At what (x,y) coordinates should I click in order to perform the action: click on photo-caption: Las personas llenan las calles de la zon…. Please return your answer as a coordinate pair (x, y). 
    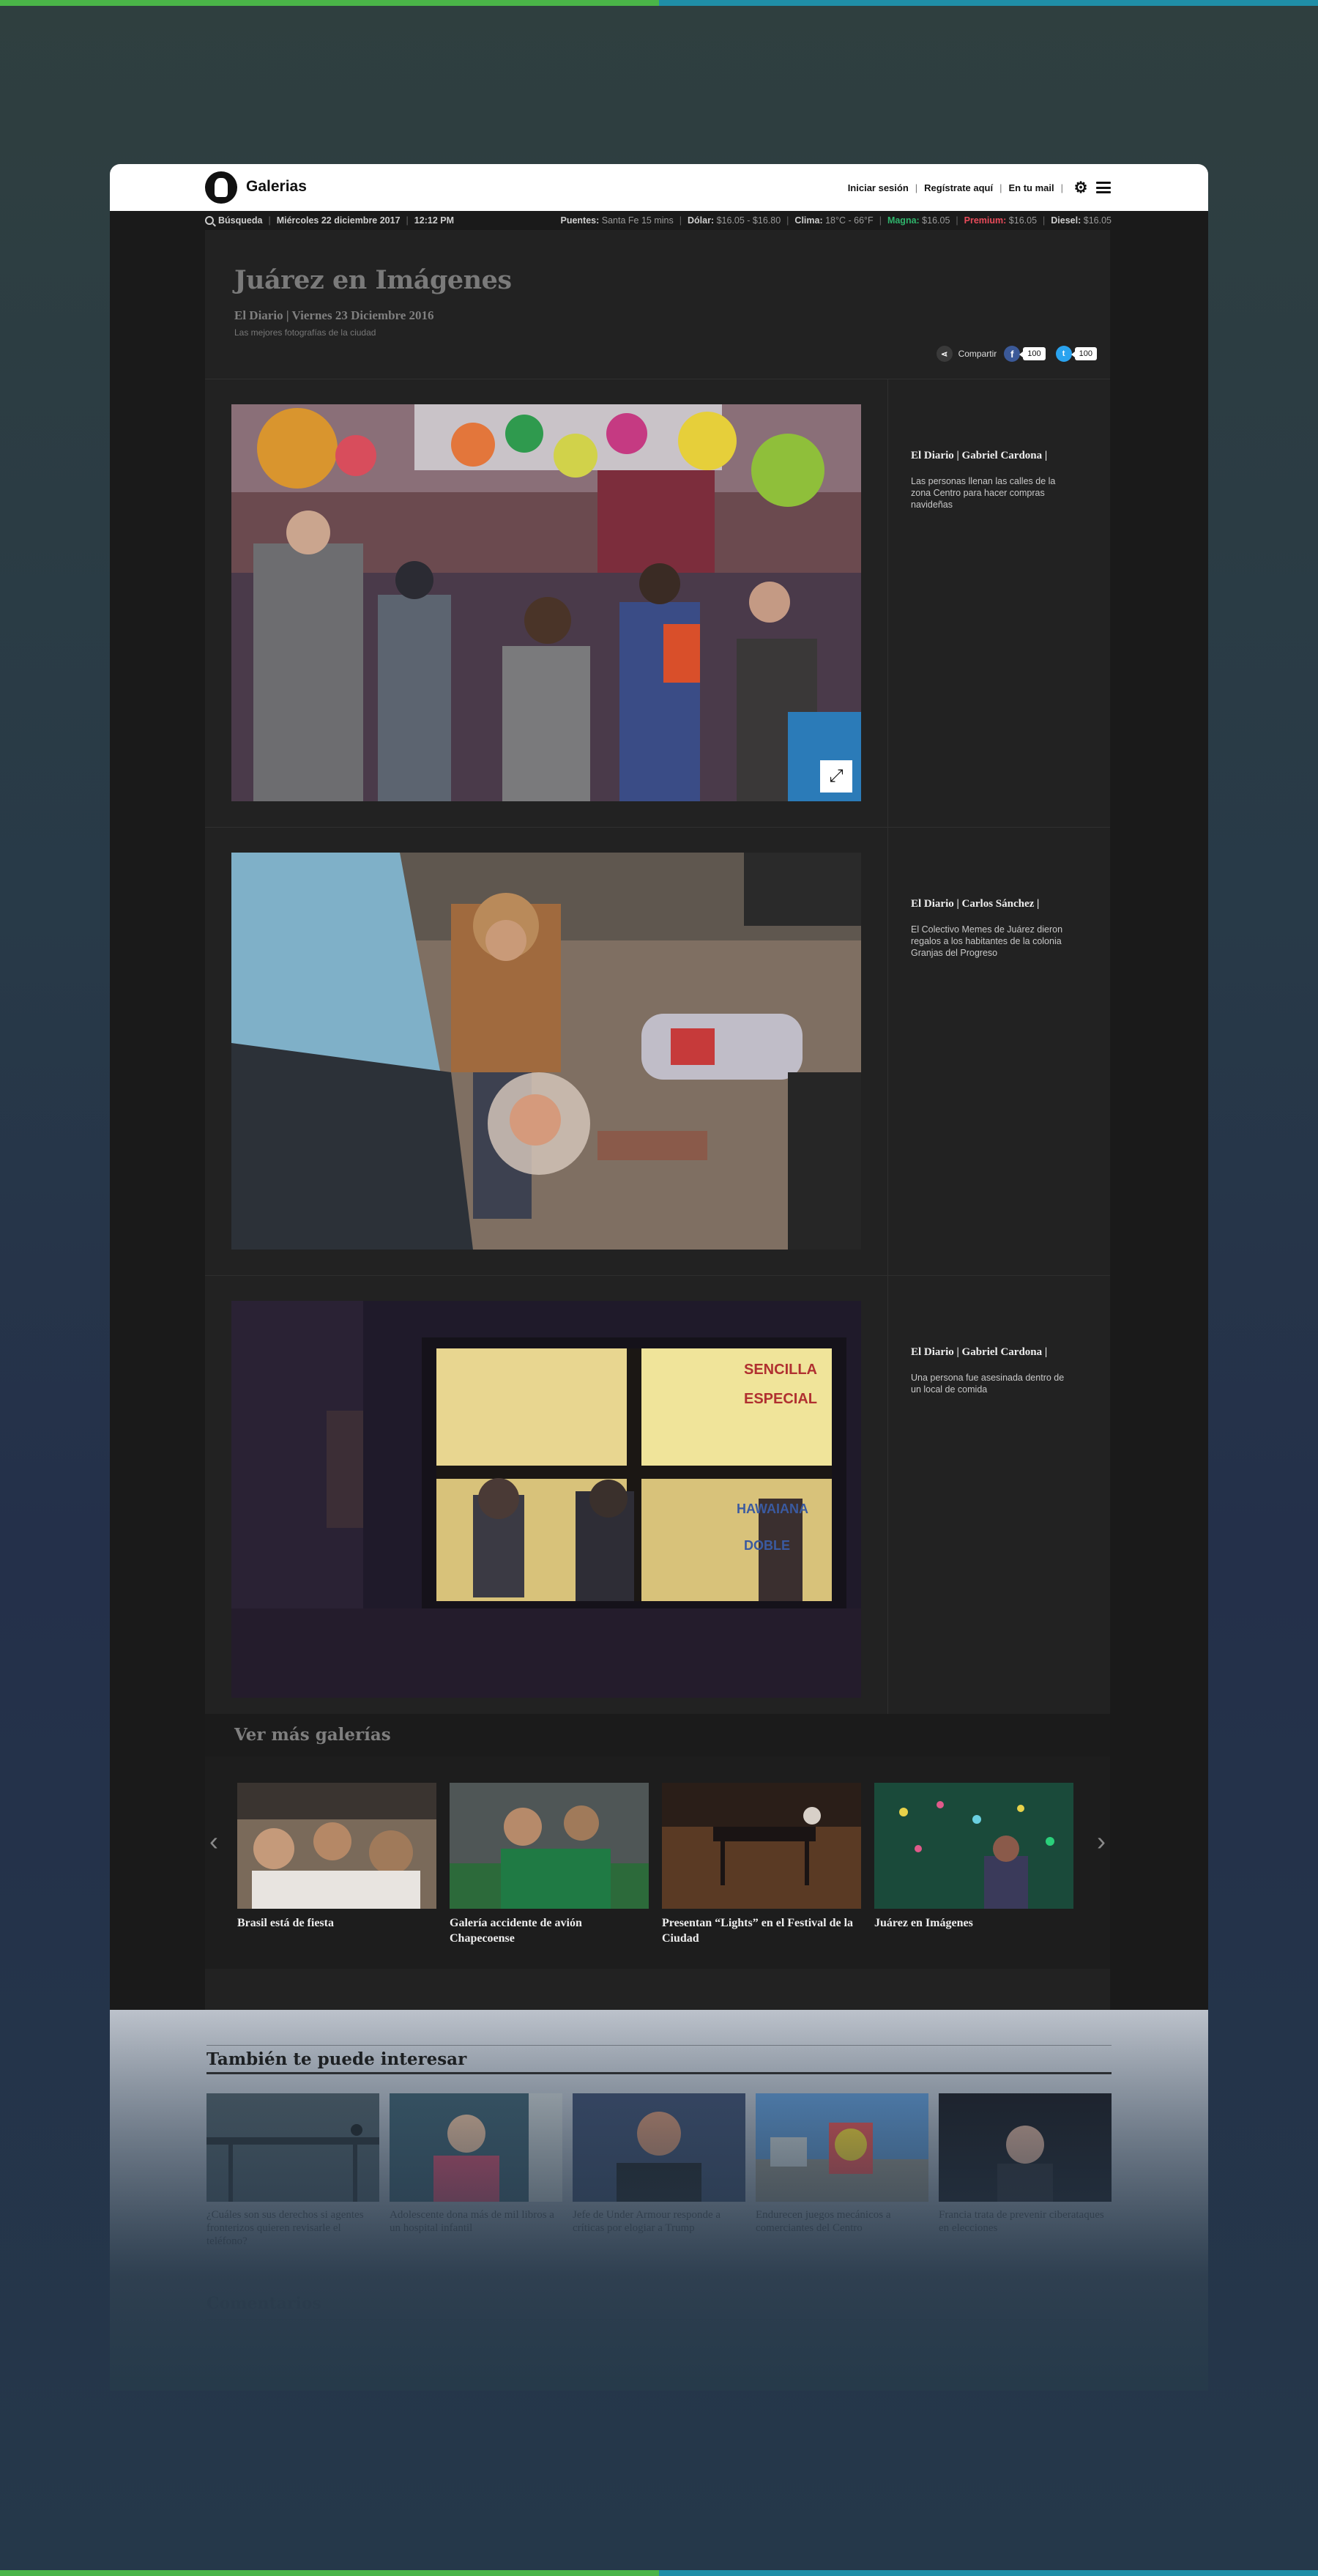
    Looking at the image, I should click on (983, 493).